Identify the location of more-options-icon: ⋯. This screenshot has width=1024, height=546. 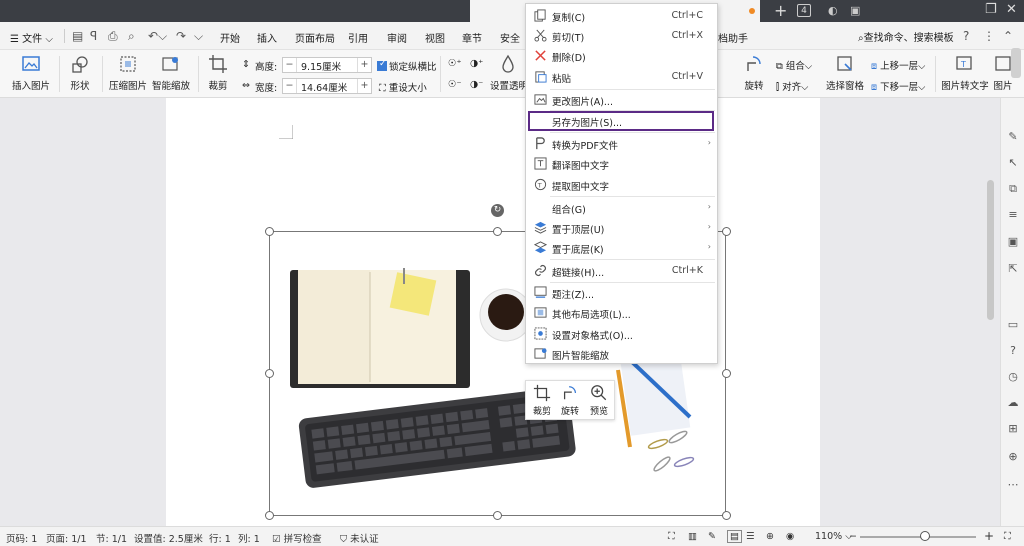
(1013, 485).